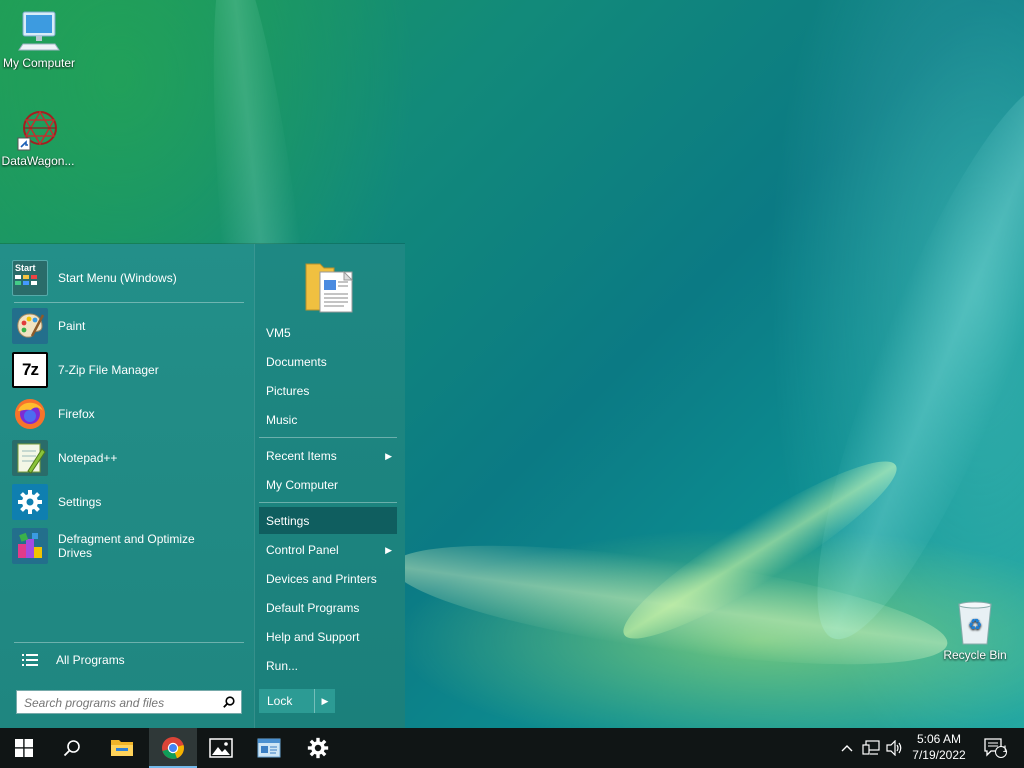 The height and width of the screenshot is (768, 1024). I want to click on windows-logo-icon, so click(24, 748).